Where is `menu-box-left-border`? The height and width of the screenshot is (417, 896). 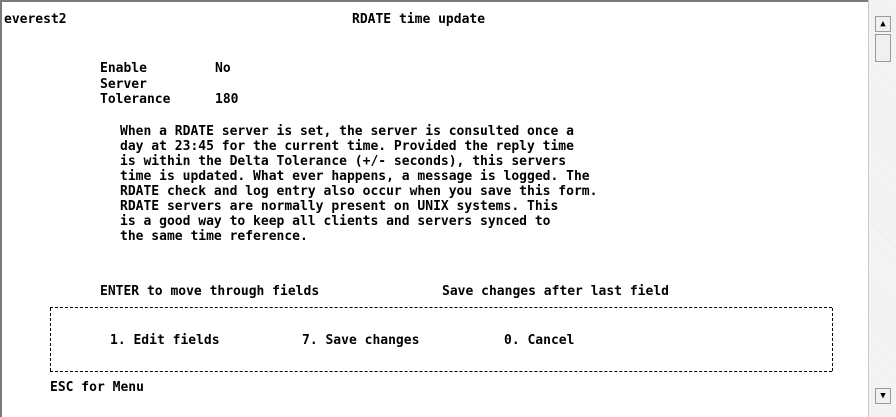
menu-box-left-border is located at coordinates (50, 339).